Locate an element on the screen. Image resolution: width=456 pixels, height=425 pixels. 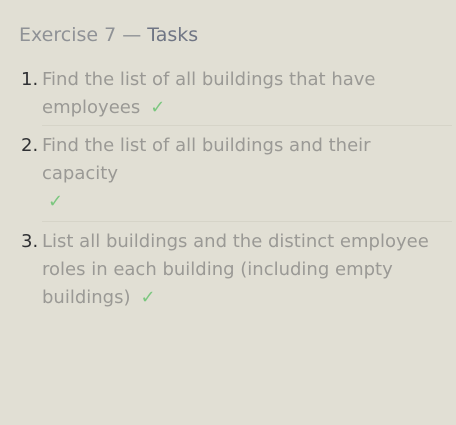
tasks-label: Tasks is located at coordinates (173, 35).